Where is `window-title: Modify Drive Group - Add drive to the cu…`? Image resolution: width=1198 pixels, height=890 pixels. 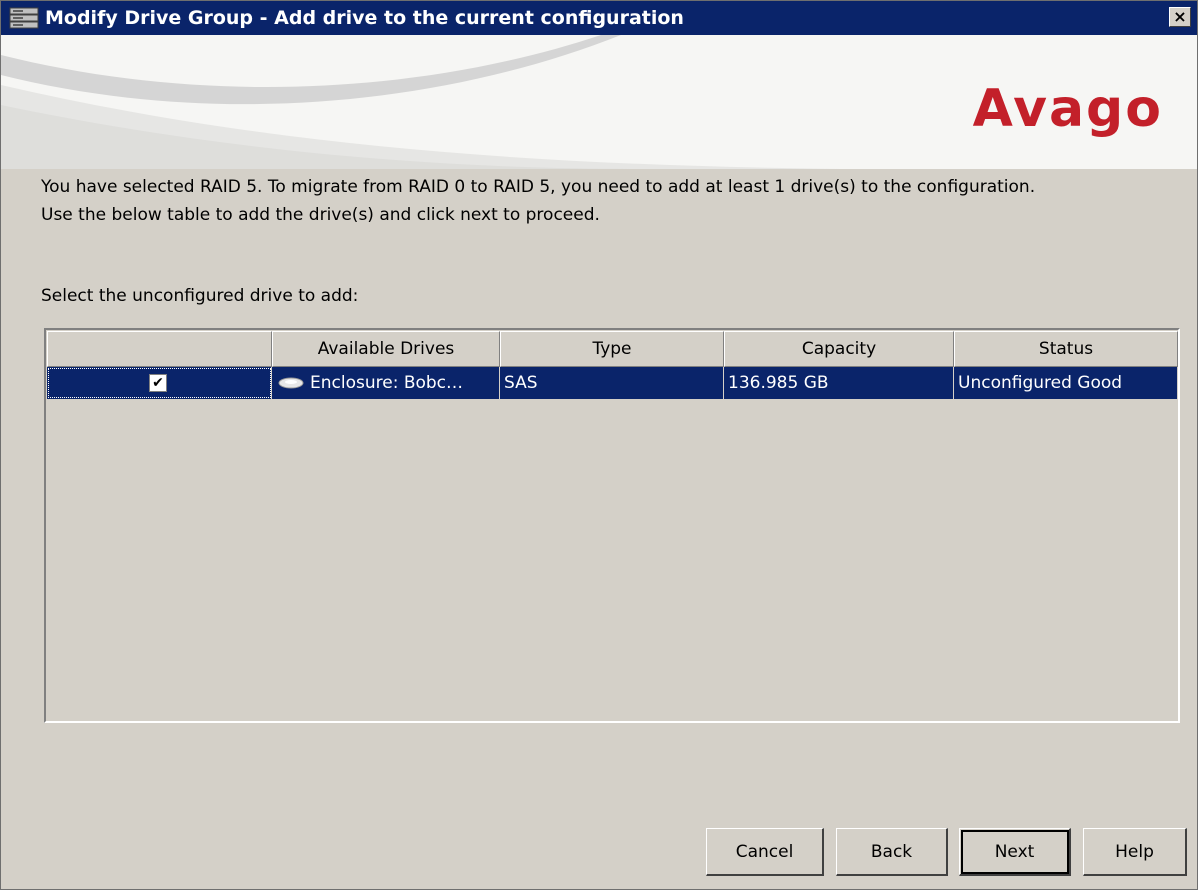 window-title: Modify Drive Group - Add drive to the cu… is located at coordinates (364, 18).